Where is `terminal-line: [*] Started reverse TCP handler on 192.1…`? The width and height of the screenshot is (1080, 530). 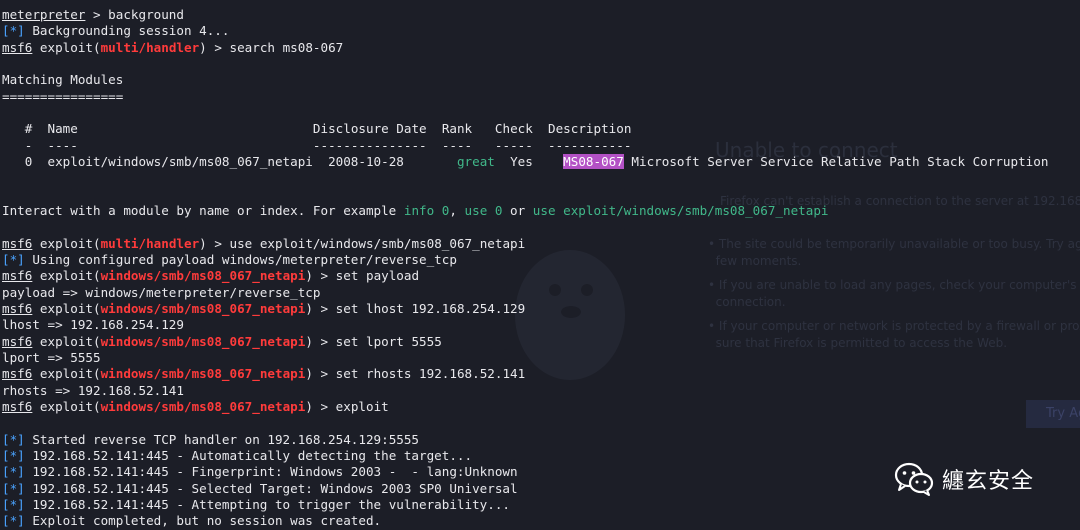
terminal-line: [*] Started reverse TCP handler on 192.1… is located at coordinates (211, 439).